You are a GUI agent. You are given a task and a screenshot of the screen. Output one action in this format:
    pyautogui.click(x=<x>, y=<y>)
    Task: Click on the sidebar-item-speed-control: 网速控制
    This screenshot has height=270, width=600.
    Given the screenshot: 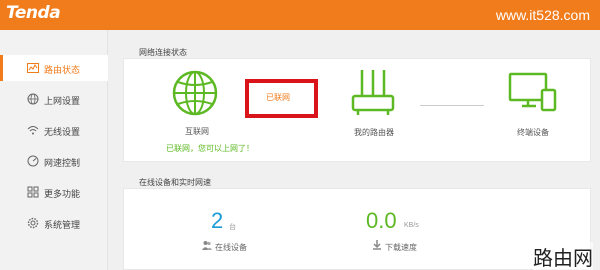 What is the action you would take?
    pyautogui.click(x=54, y=161)
    